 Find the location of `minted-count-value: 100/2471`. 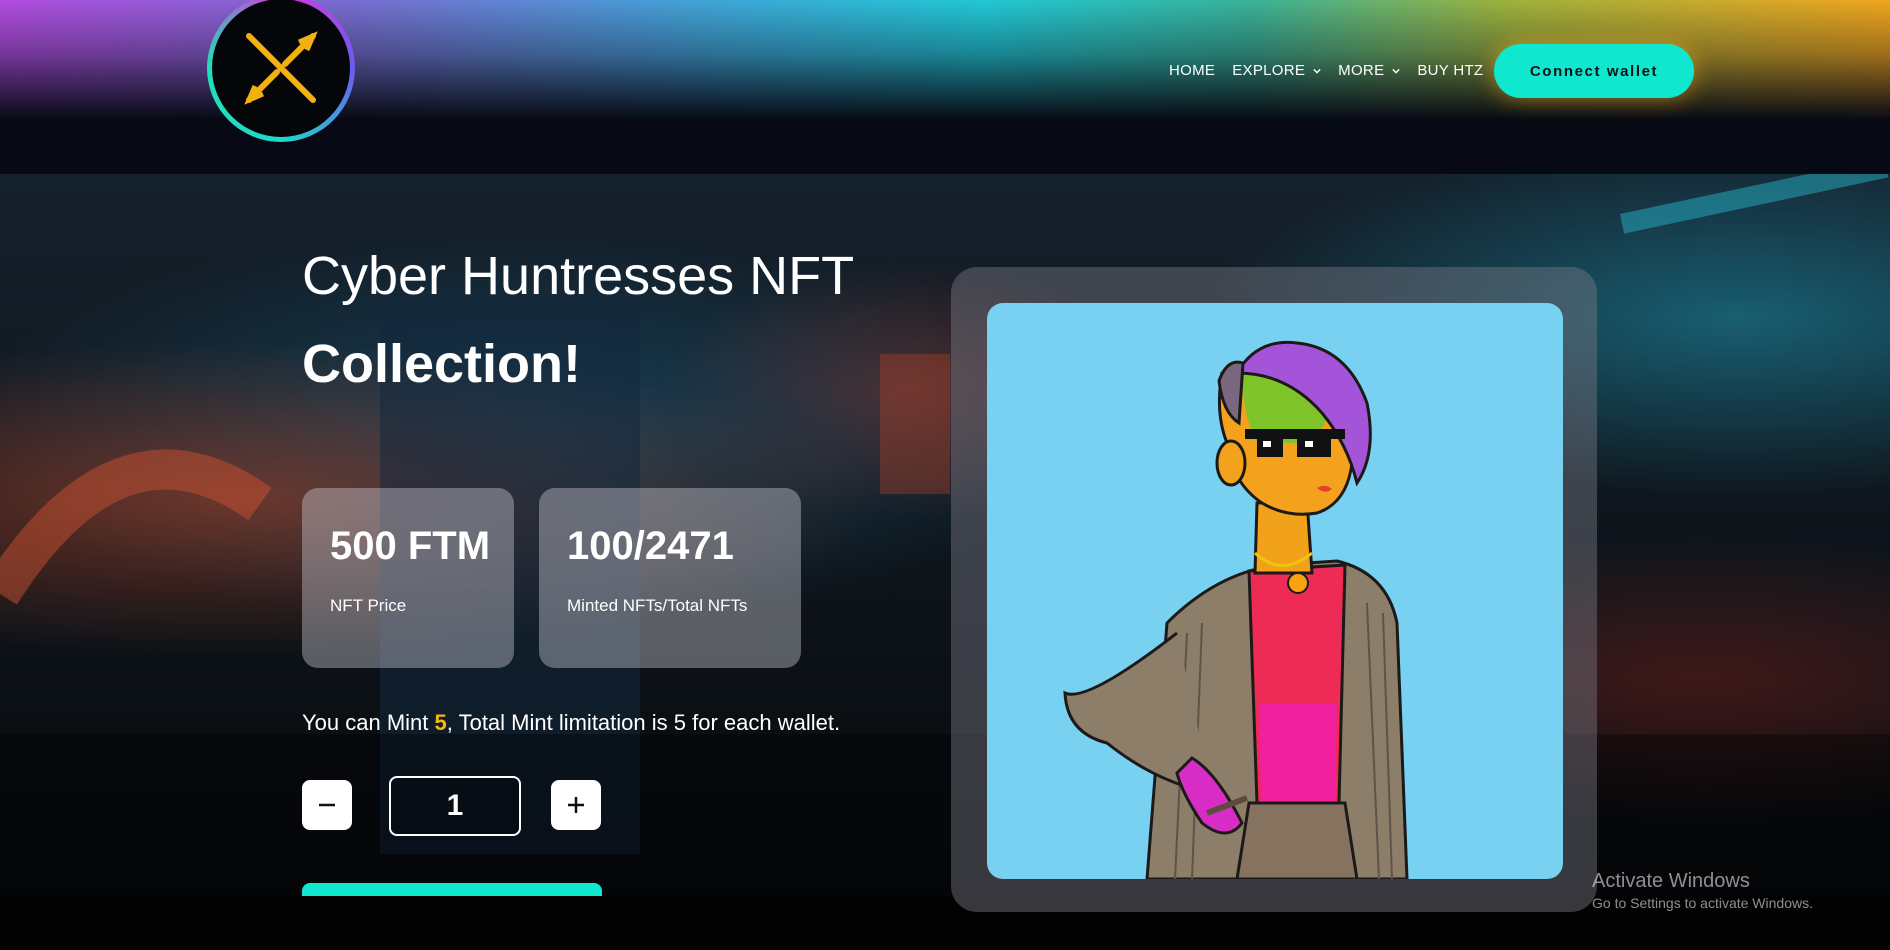

minted-count-value: 100/2471 is located at coordinates (650, 546).